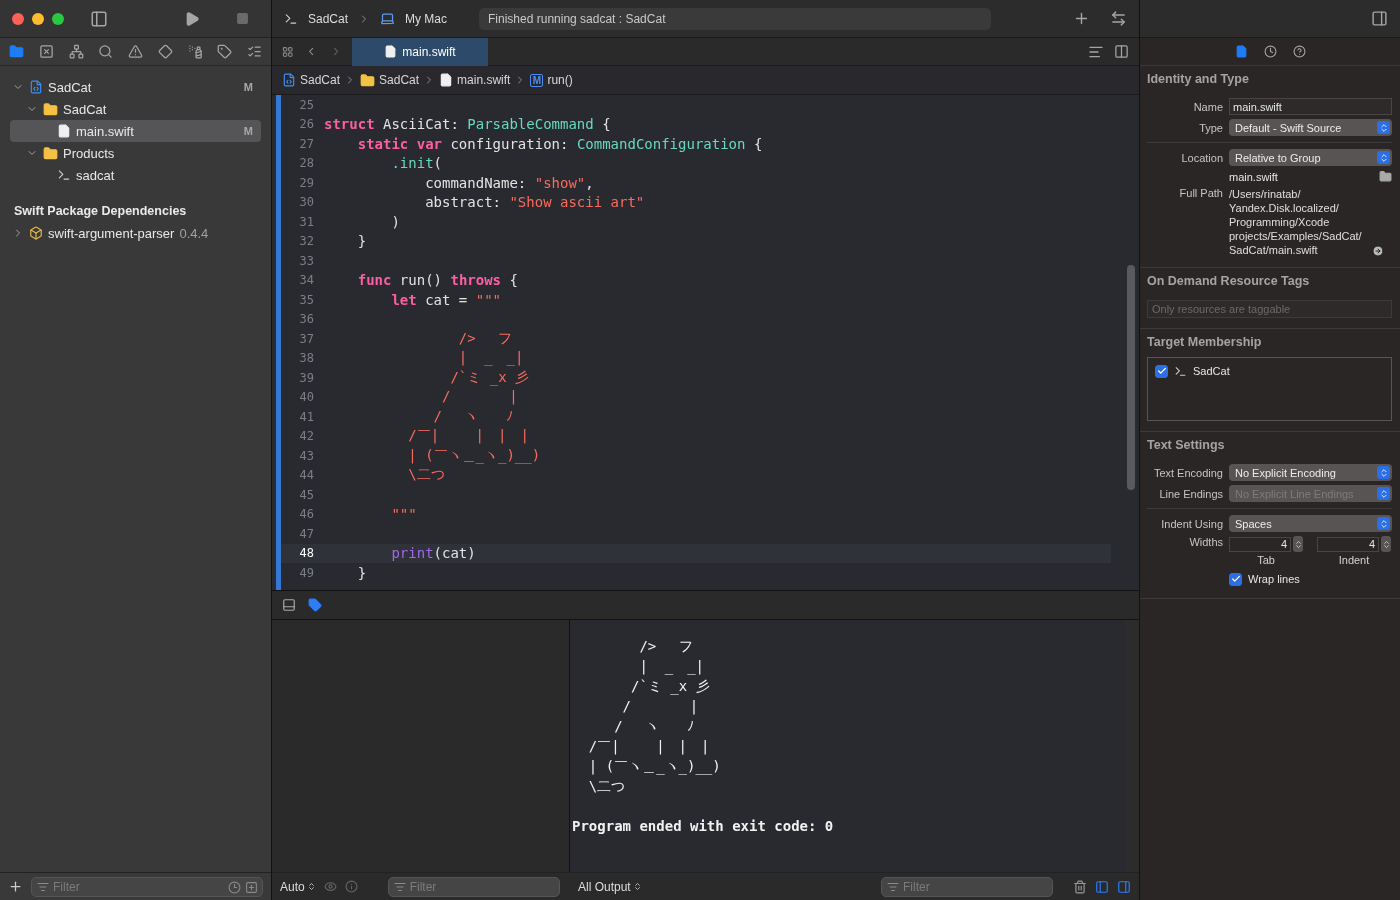  I want to click on spray-can-icon, so click(195, 51).